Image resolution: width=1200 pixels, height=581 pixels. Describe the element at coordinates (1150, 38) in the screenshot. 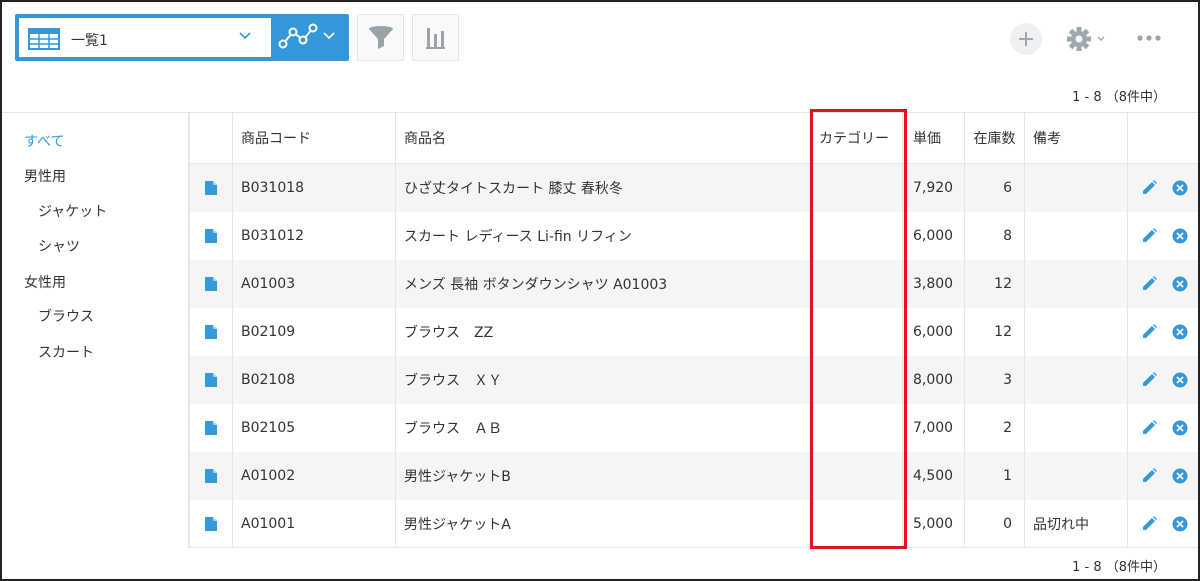

I see `more-options-button` at that location.